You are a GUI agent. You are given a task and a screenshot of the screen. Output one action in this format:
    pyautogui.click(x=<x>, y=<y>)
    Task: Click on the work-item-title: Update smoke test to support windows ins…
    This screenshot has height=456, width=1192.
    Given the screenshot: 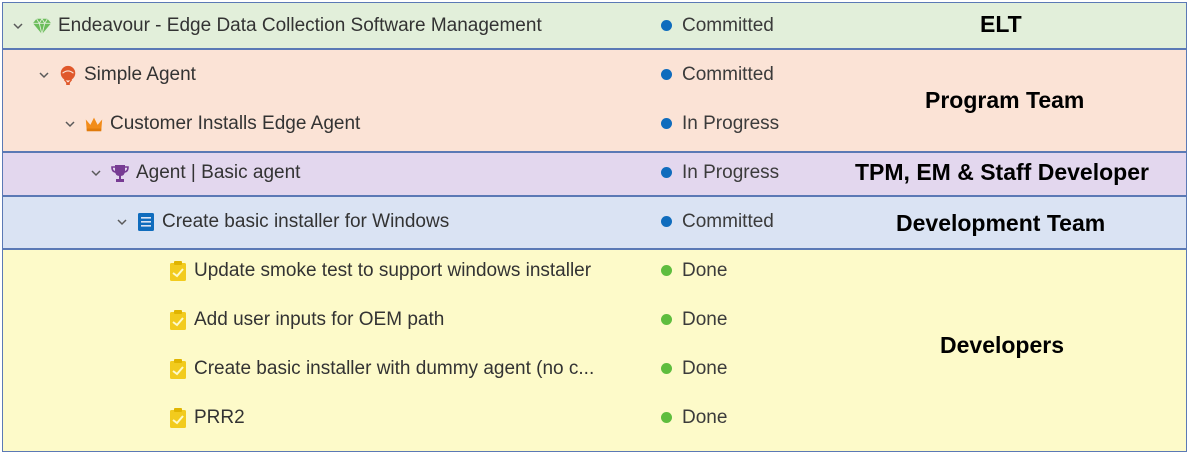 What is the action you would take?
    pyautogui.click(x=392, y=271)
    